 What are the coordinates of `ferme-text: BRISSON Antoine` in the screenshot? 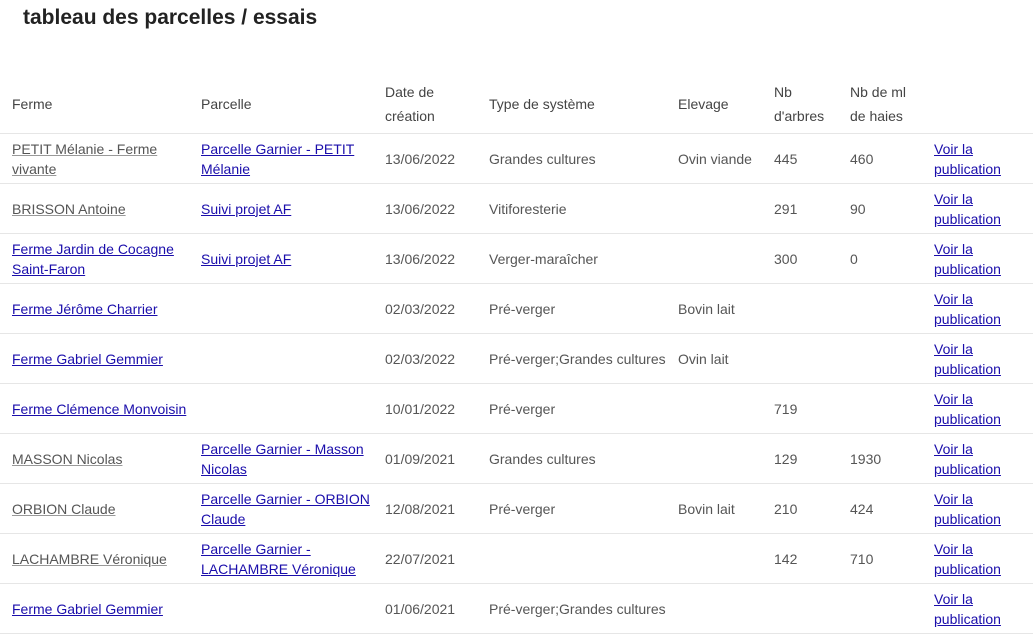 It's located at (69, 209).